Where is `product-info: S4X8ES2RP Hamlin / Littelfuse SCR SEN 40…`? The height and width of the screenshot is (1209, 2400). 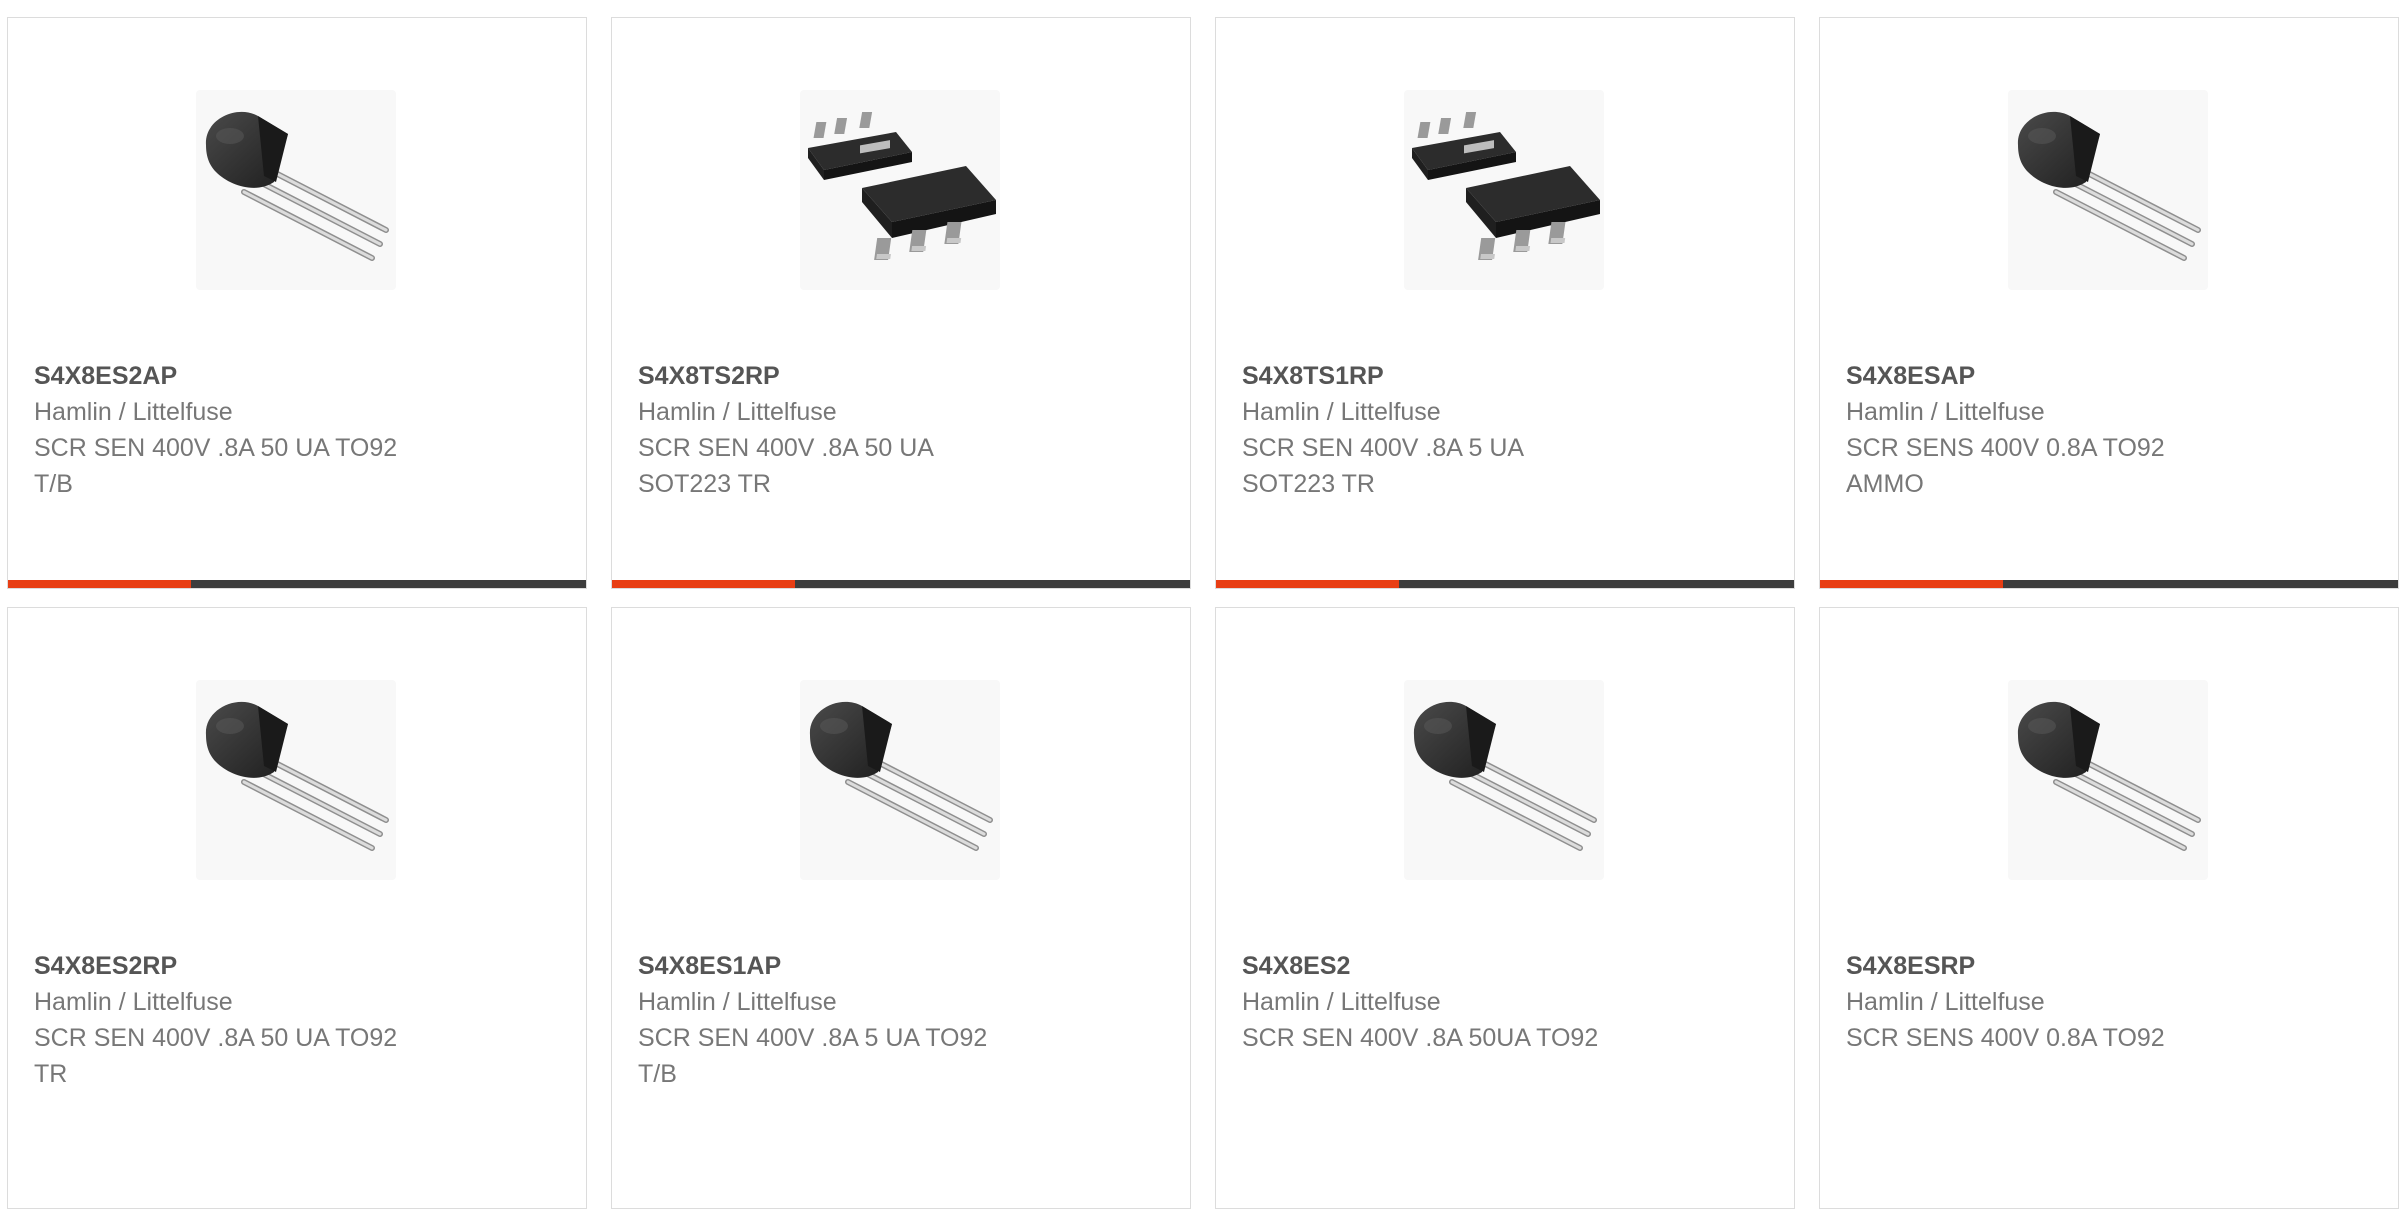 product-info: S4X8ES2RP Hamlin / Littelfuse SCR SEN 40… is located at coordinates (269, 1020).